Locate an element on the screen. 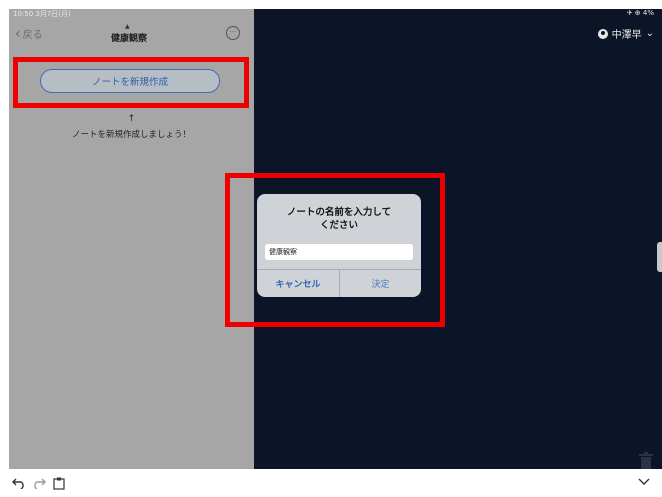 The width and height of the screenshot is (662, 497). highlight-new-note-button is located at coordinates (131, 82).